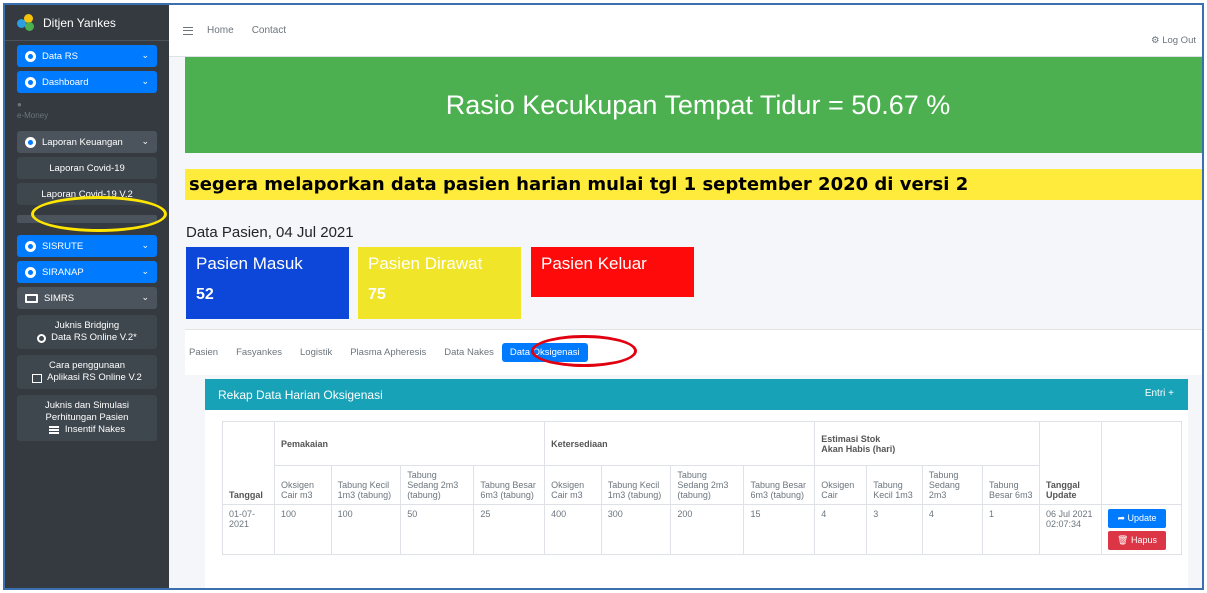  What do you see at coordinates (203, 352) in the screenshot?
I see `tab-pasien: Pasien` at bounding box center [203, 352].